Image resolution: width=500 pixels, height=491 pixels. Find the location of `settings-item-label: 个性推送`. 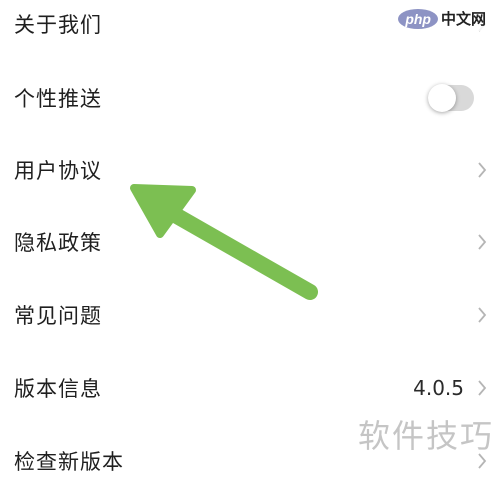

settings-item-label: 个性推送 is located at coordinates (58, 99).